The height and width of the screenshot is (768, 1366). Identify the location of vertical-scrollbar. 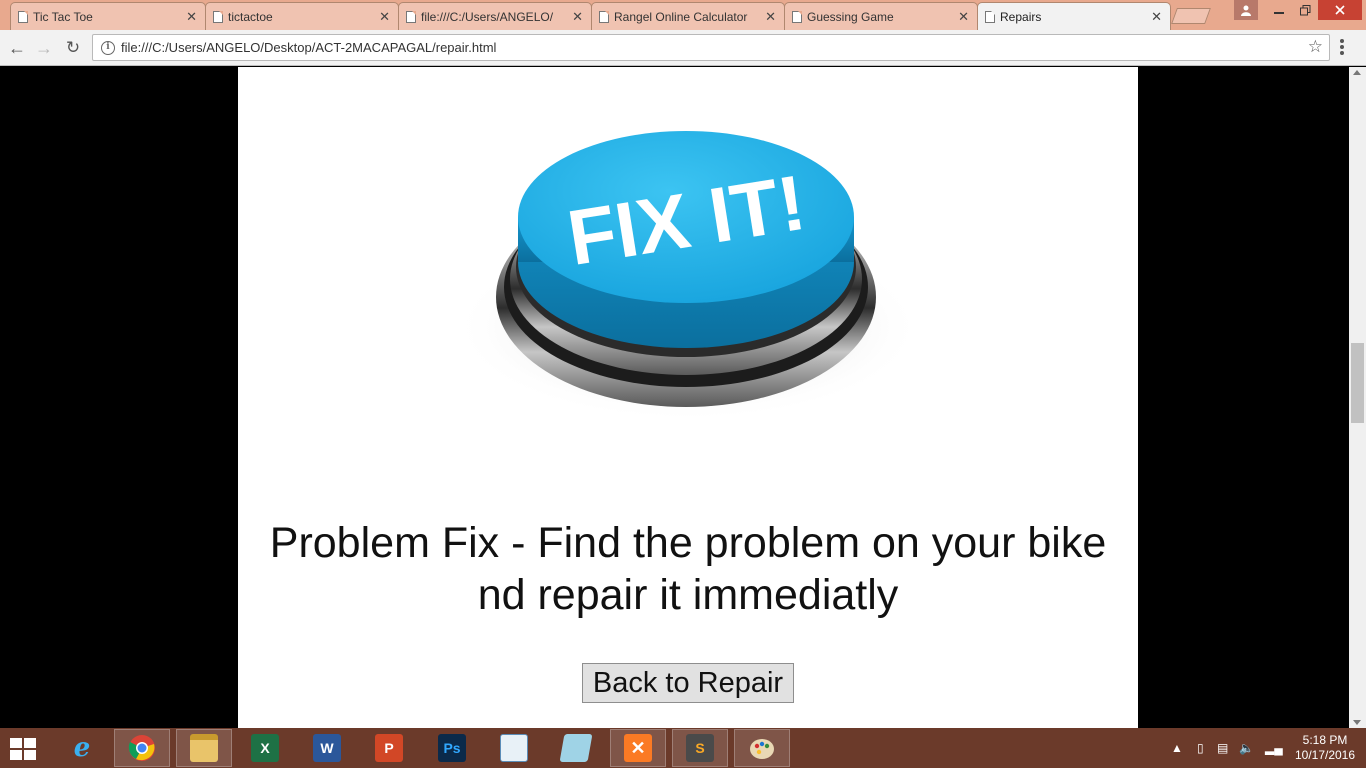
(1357, 397).